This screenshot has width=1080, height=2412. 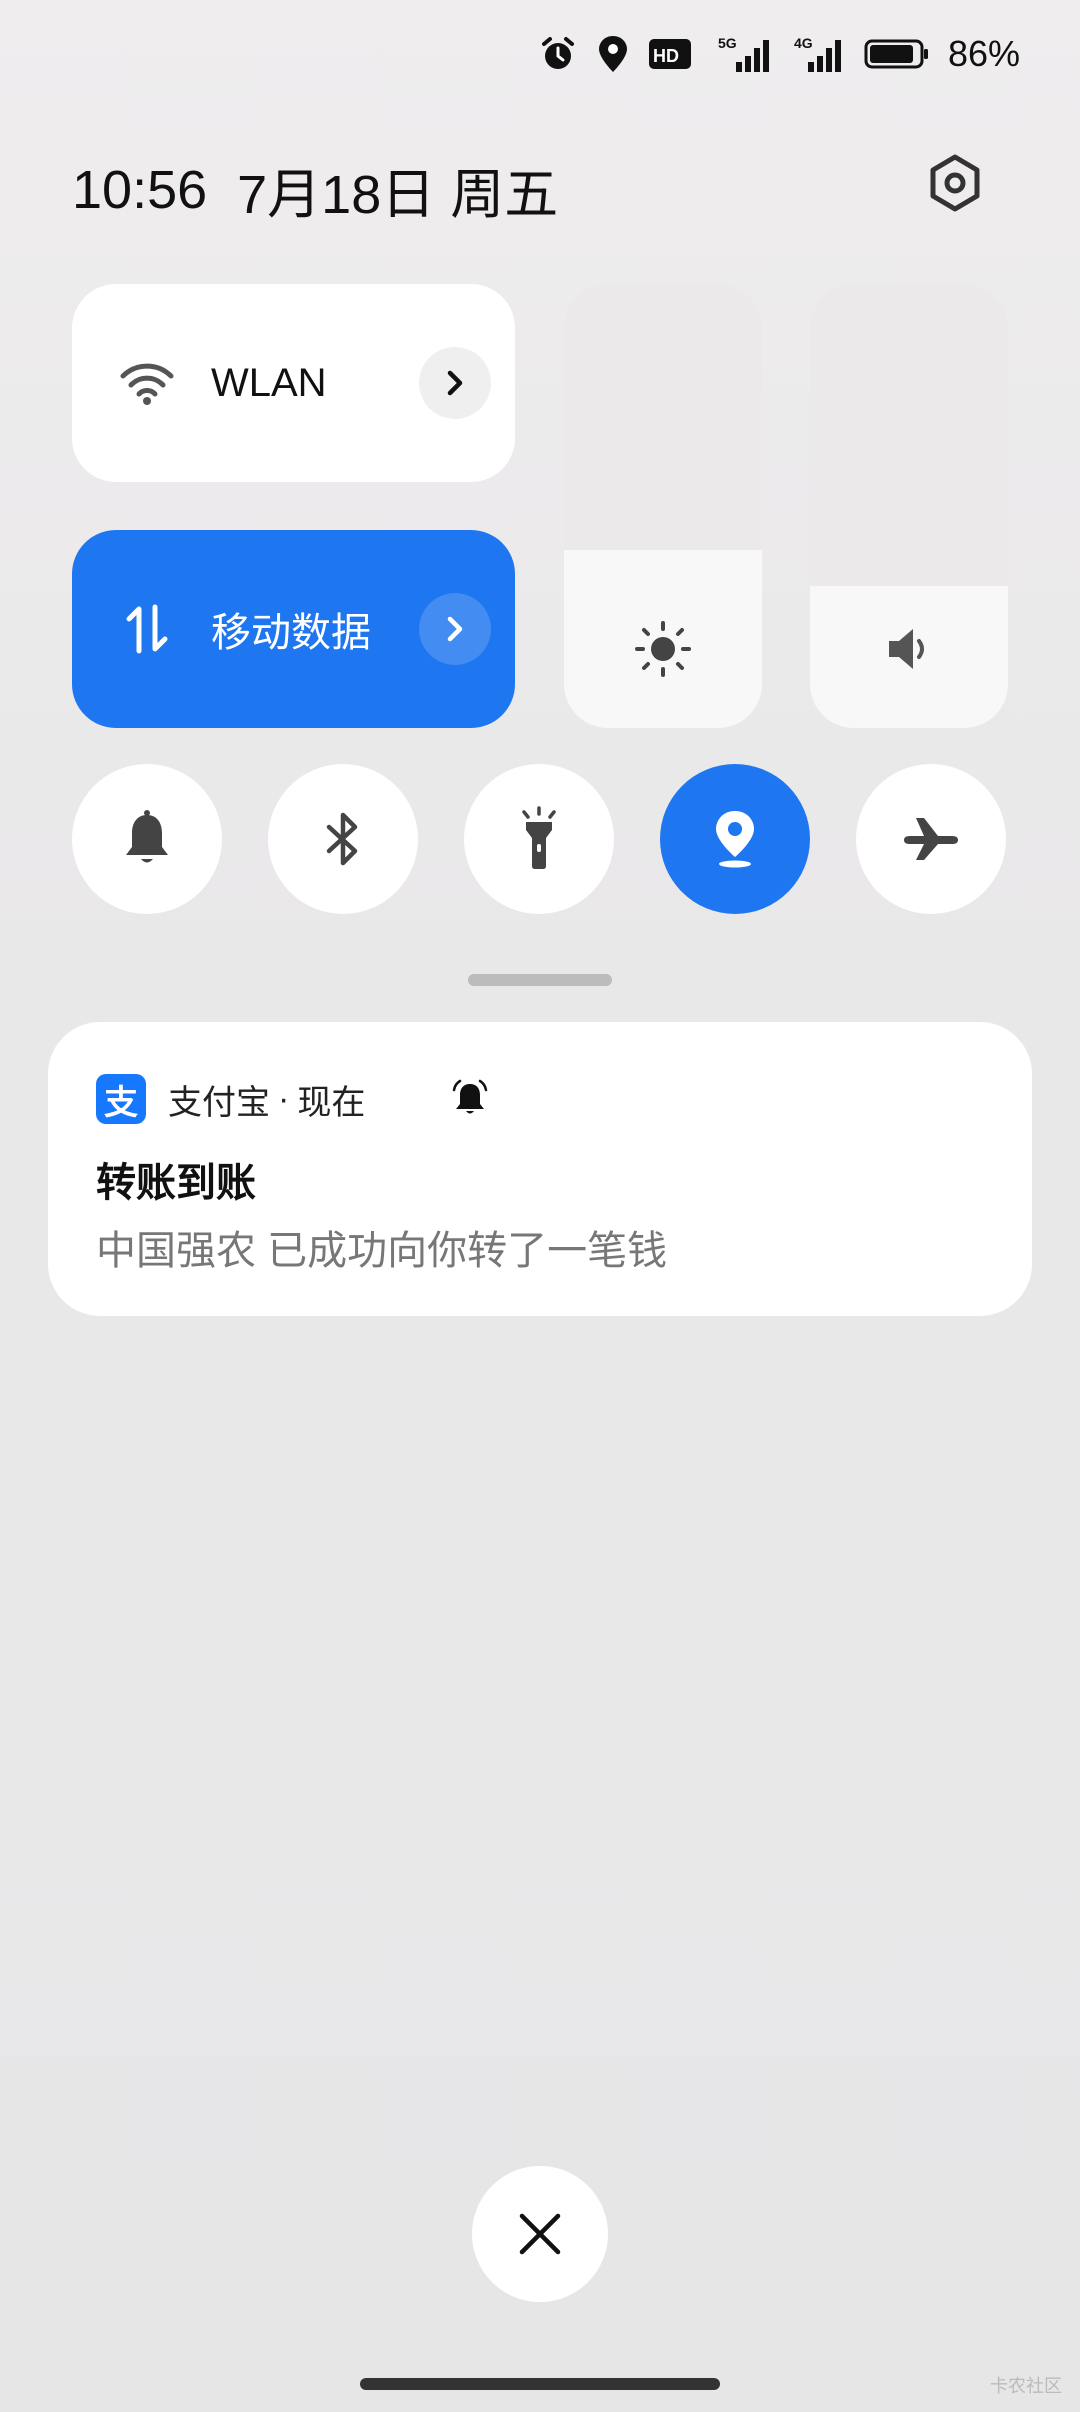 I want to click on wlan-label: WLAN, so click(x=269, y=382).